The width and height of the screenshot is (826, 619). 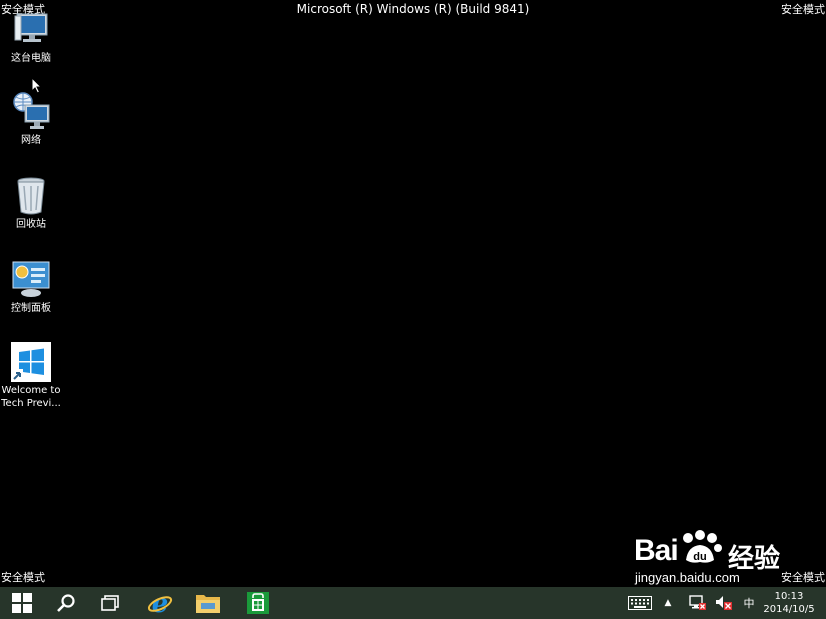 I want to click on keyboard-icon, so click(x=640, y=603).